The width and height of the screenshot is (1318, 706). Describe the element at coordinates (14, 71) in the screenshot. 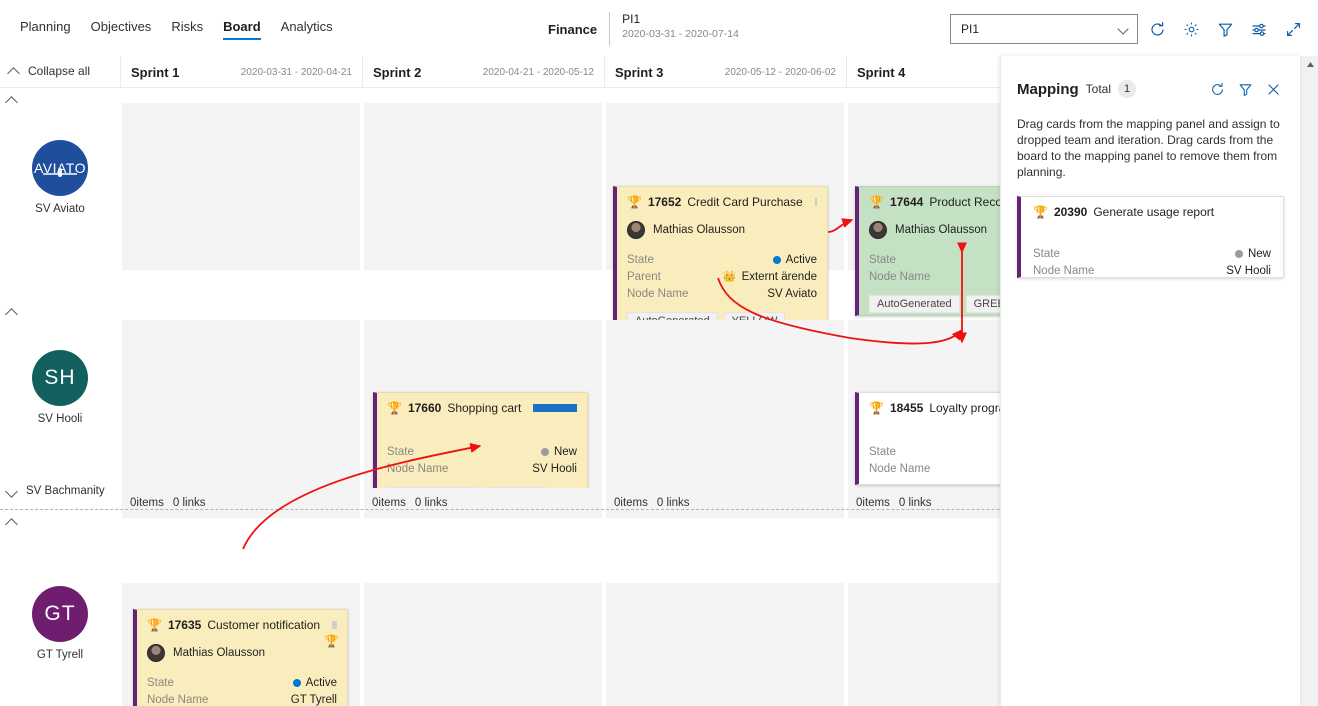

I see `chevron-up-icon` at that location.